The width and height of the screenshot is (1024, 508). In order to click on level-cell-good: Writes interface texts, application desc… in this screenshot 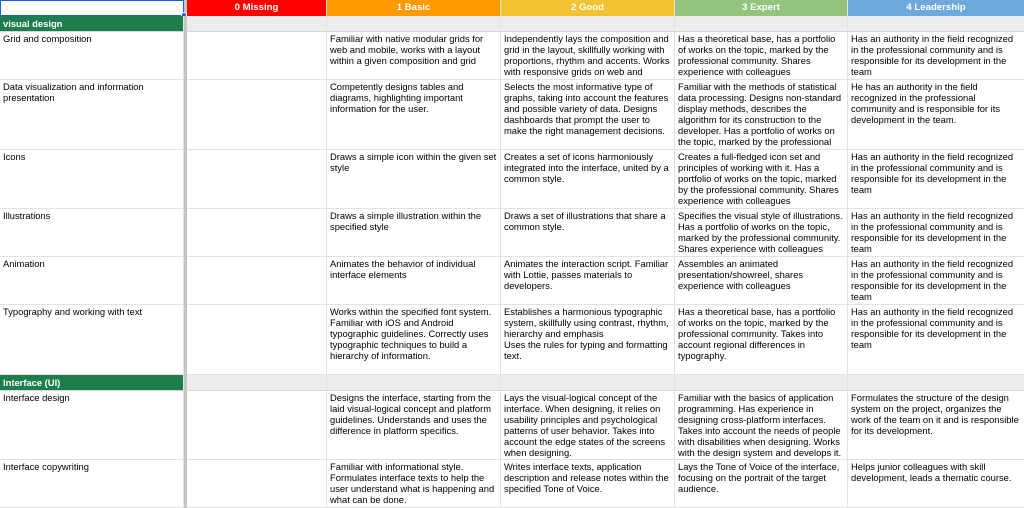, I will do `click(588, 484)`.